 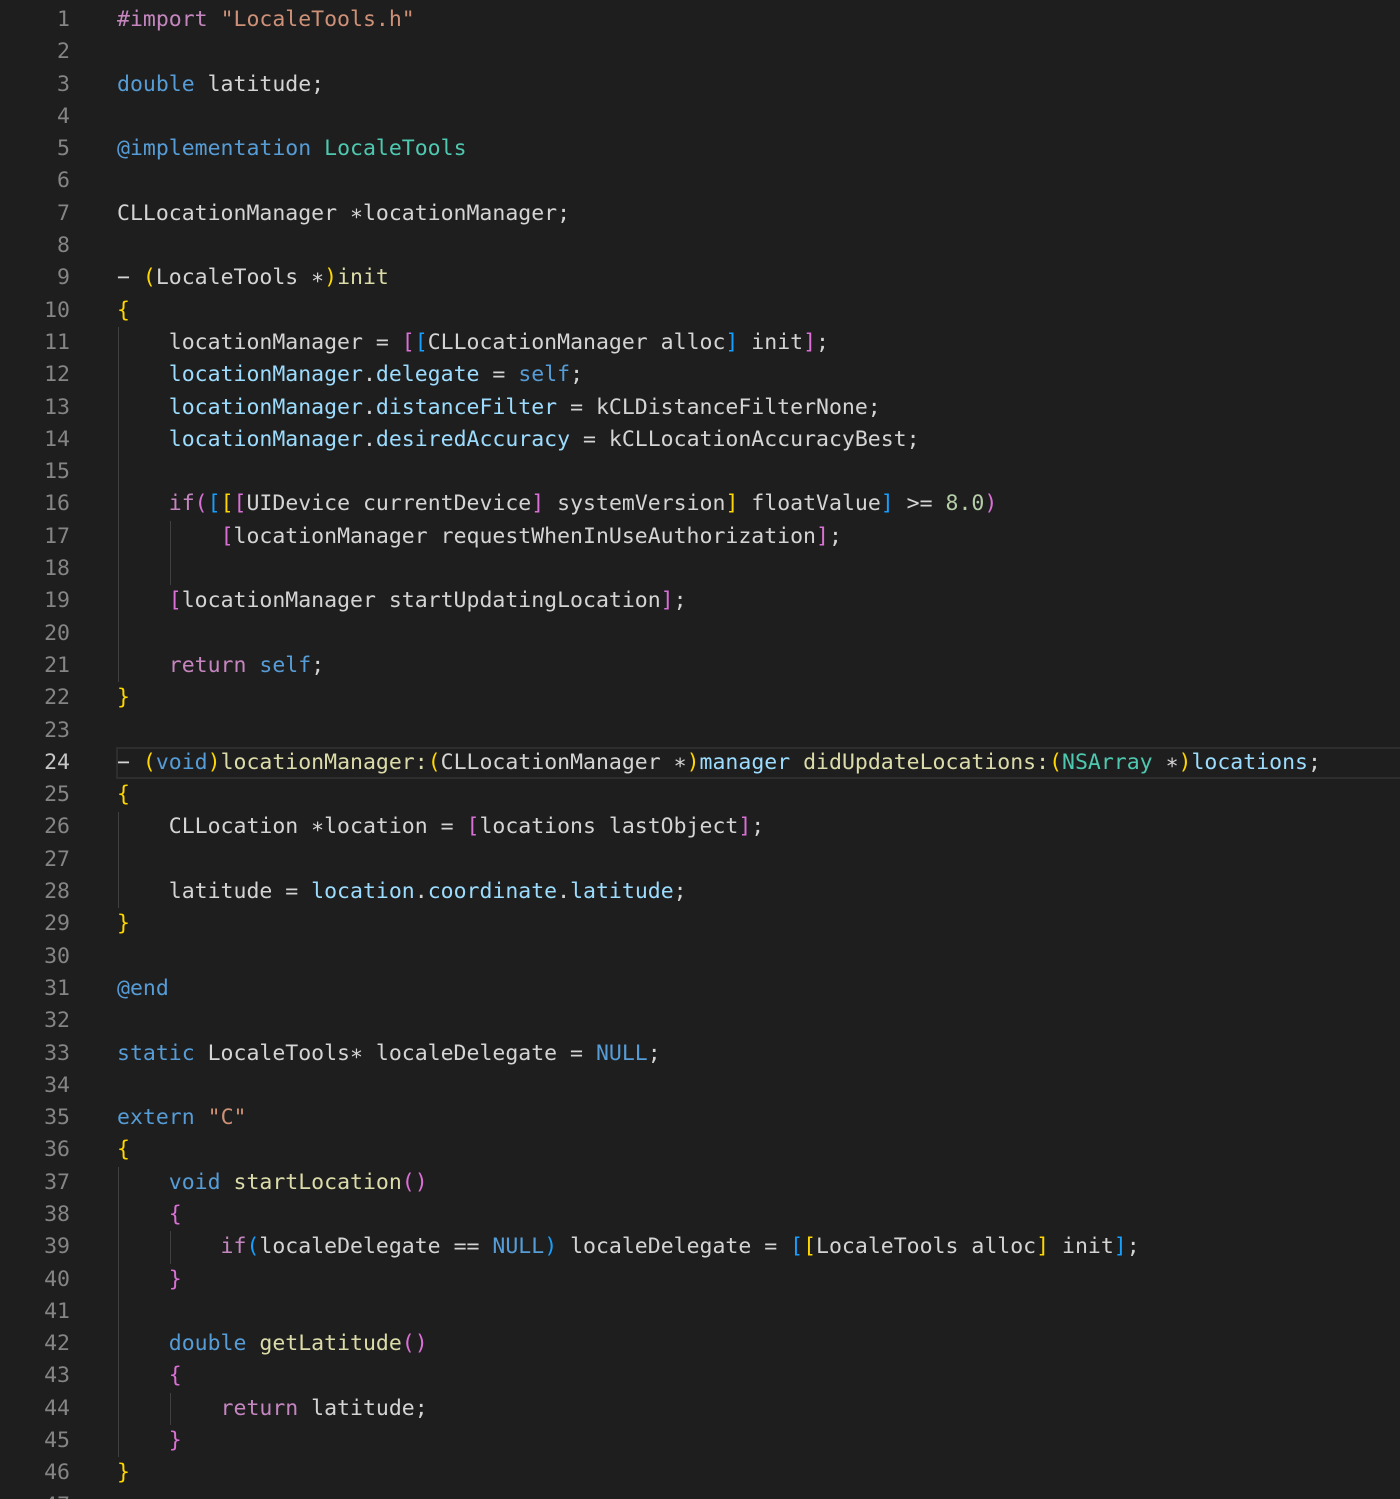 I want to click on code-token: −, so click(x=130, y=762).